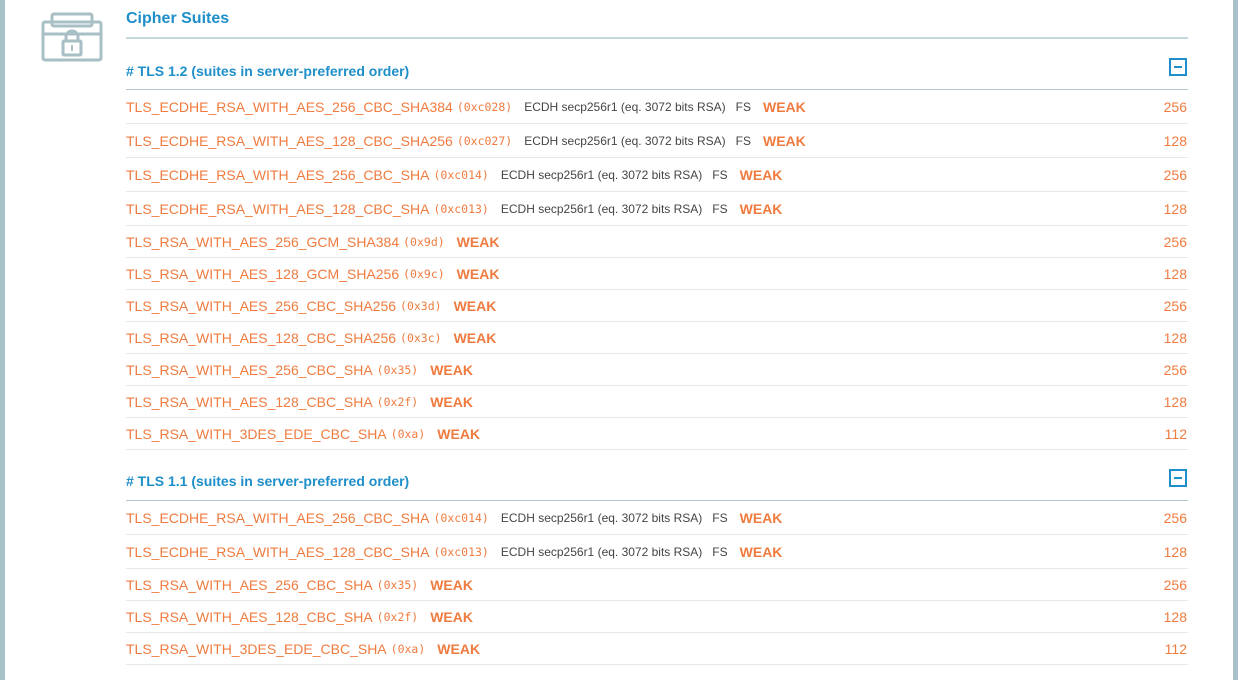 The image size is (1238, 680). What do you see at coordinates (261, 337) in the screenshot?
I see `suite-name: TLS_RSA_WITH_AES_128_CBC_SHA256` at bounding box center [261, 337].